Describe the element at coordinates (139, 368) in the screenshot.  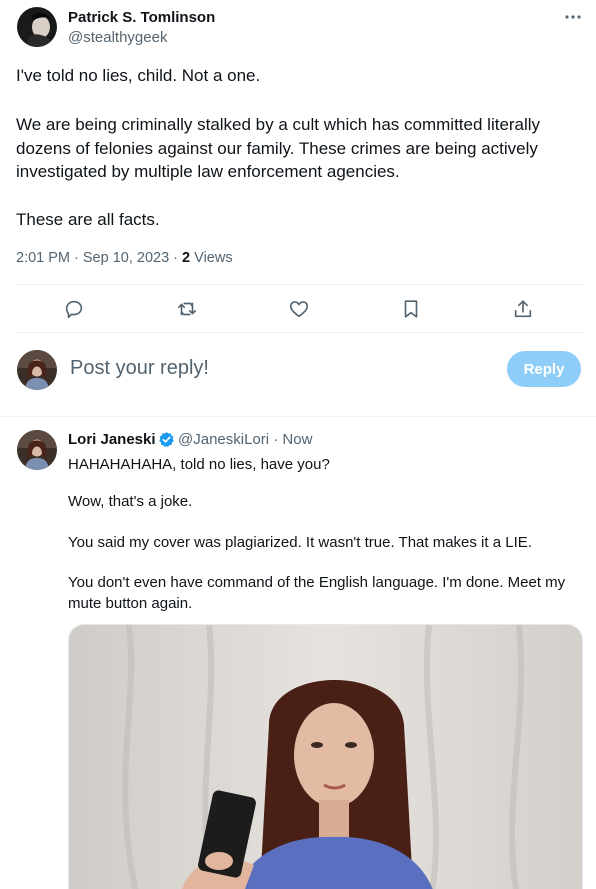
I see `reply-input: Post your reply!` at that location.